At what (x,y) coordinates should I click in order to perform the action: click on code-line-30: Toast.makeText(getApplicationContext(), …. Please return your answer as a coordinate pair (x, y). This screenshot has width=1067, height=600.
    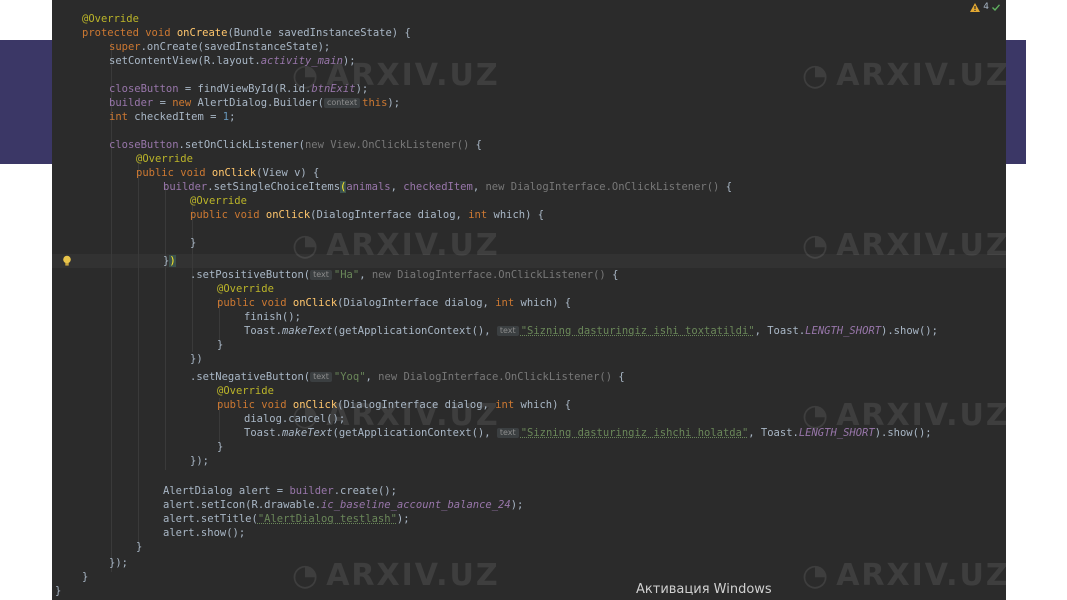
    Looking at the image, I should click on (588, 433).